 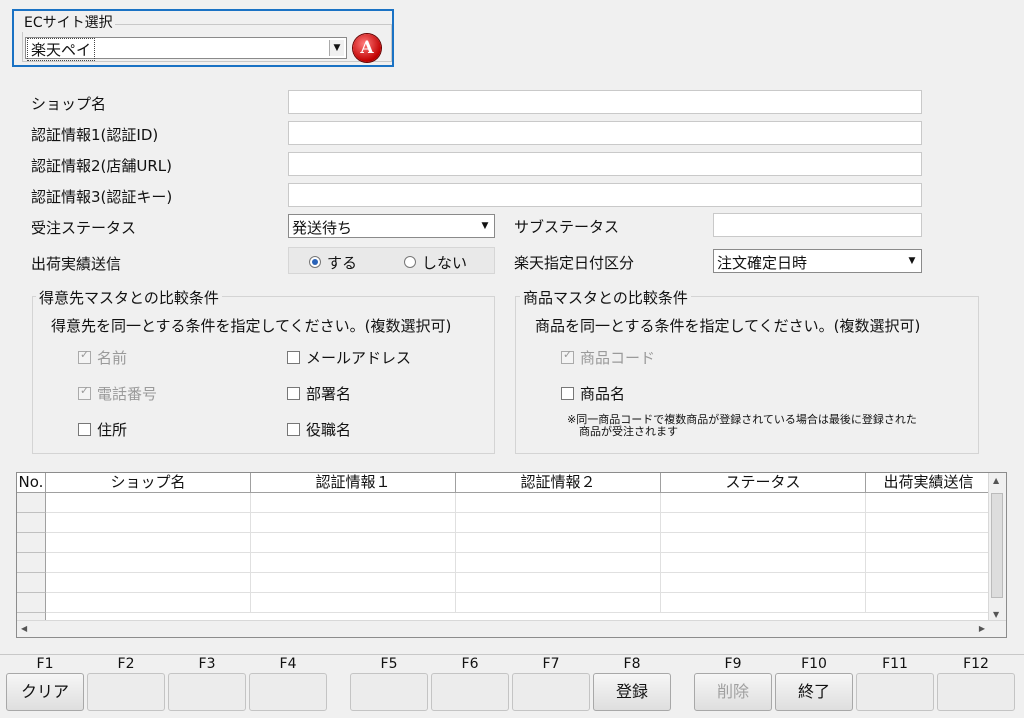 I want to click on customer-dept-checkbox: 部署名, so click(x=319, y=393).